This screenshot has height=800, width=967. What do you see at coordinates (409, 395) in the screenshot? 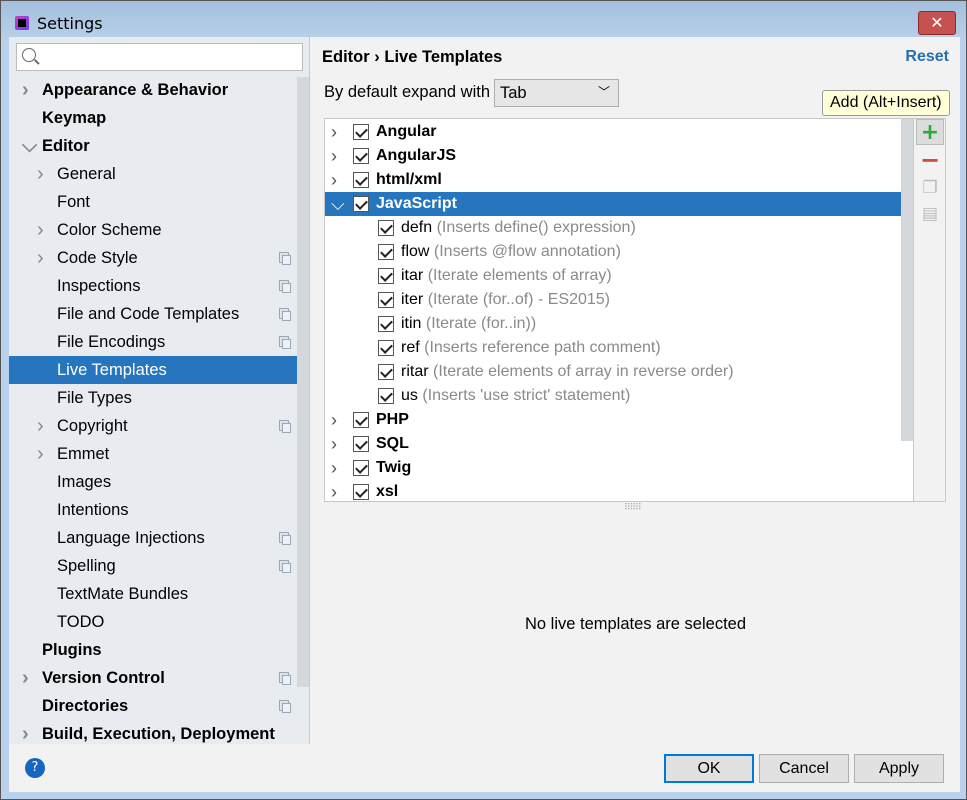
I see `template-name: us` at bounding box center [409, 395].